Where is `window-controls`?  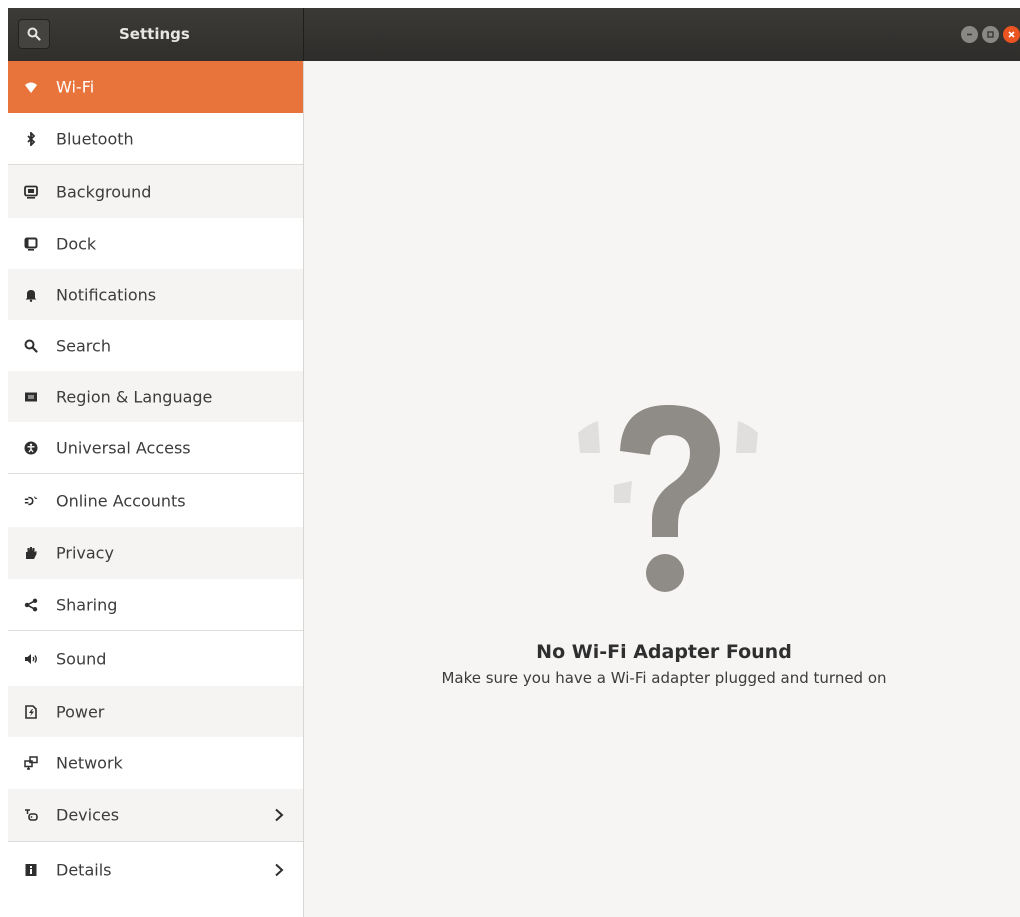
window-controls is located at coordinates (990, 34).